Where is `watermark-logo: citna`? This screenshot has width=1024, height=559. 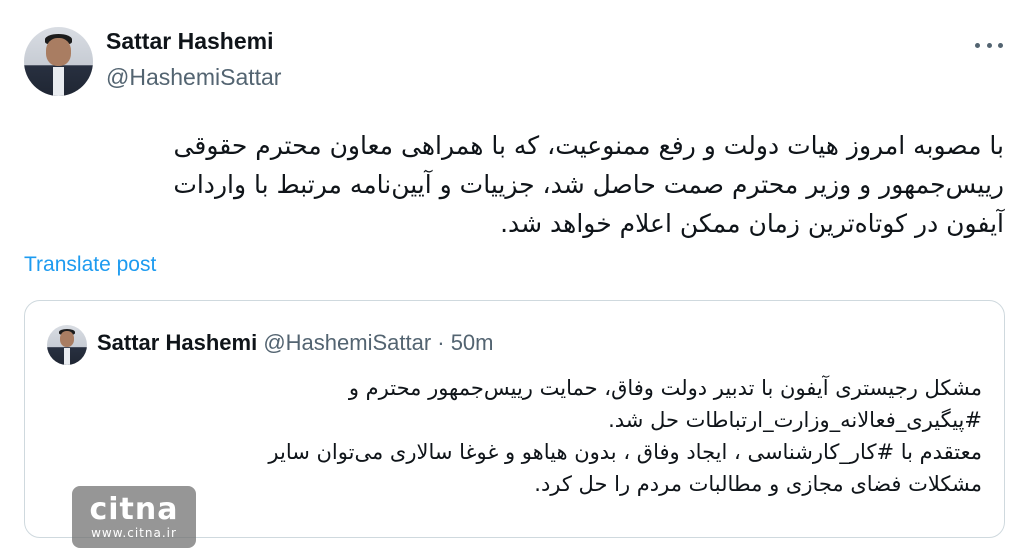 watermark-logo: citna is located at coordinates (134, 509).